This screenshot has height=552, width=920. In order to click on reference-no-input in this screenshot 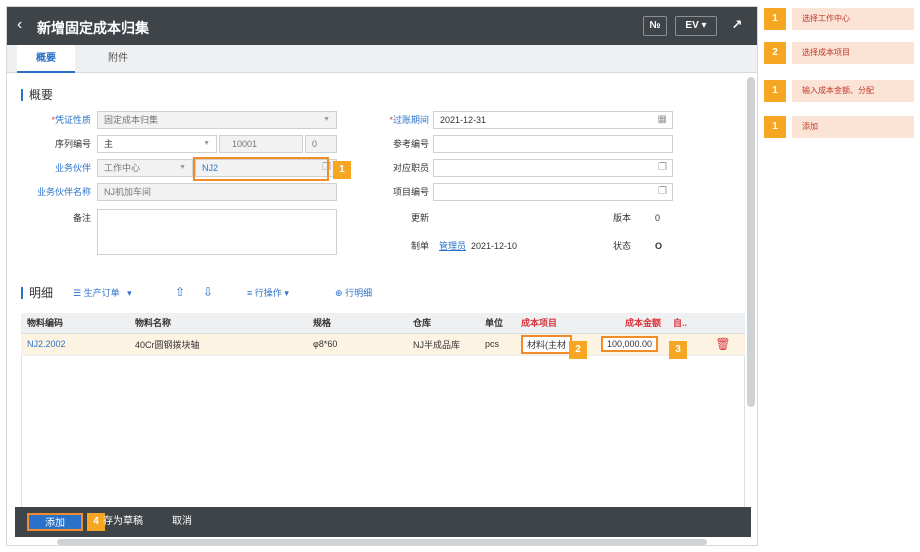, I will do `click(553, 144)`.